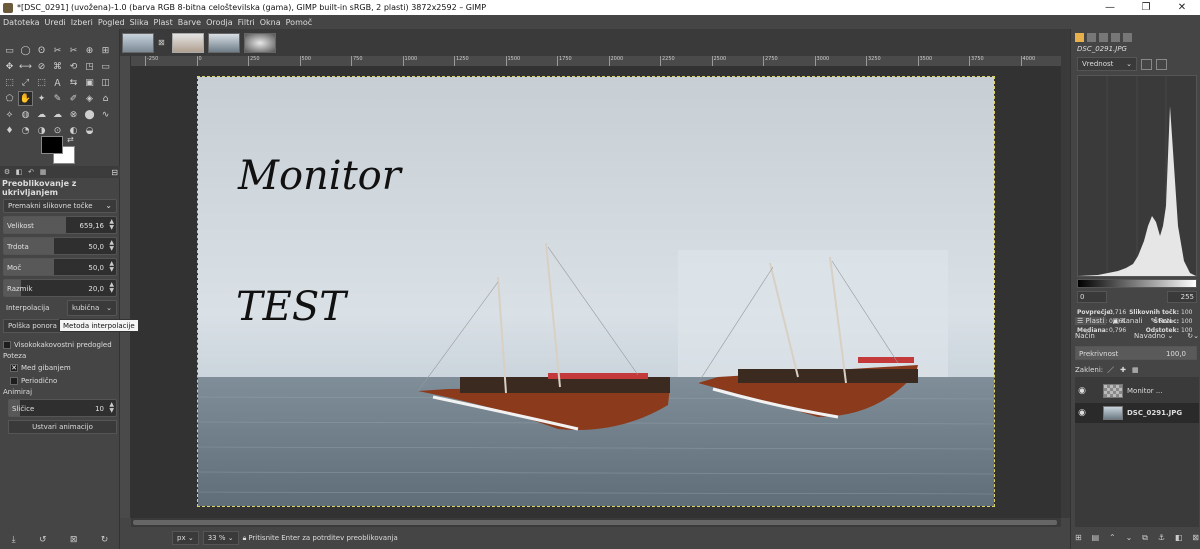 Image resolution: width=1200 pixels, height=549 pixels. I want to click on tool-icon-0: ▭, so click(9, 50).